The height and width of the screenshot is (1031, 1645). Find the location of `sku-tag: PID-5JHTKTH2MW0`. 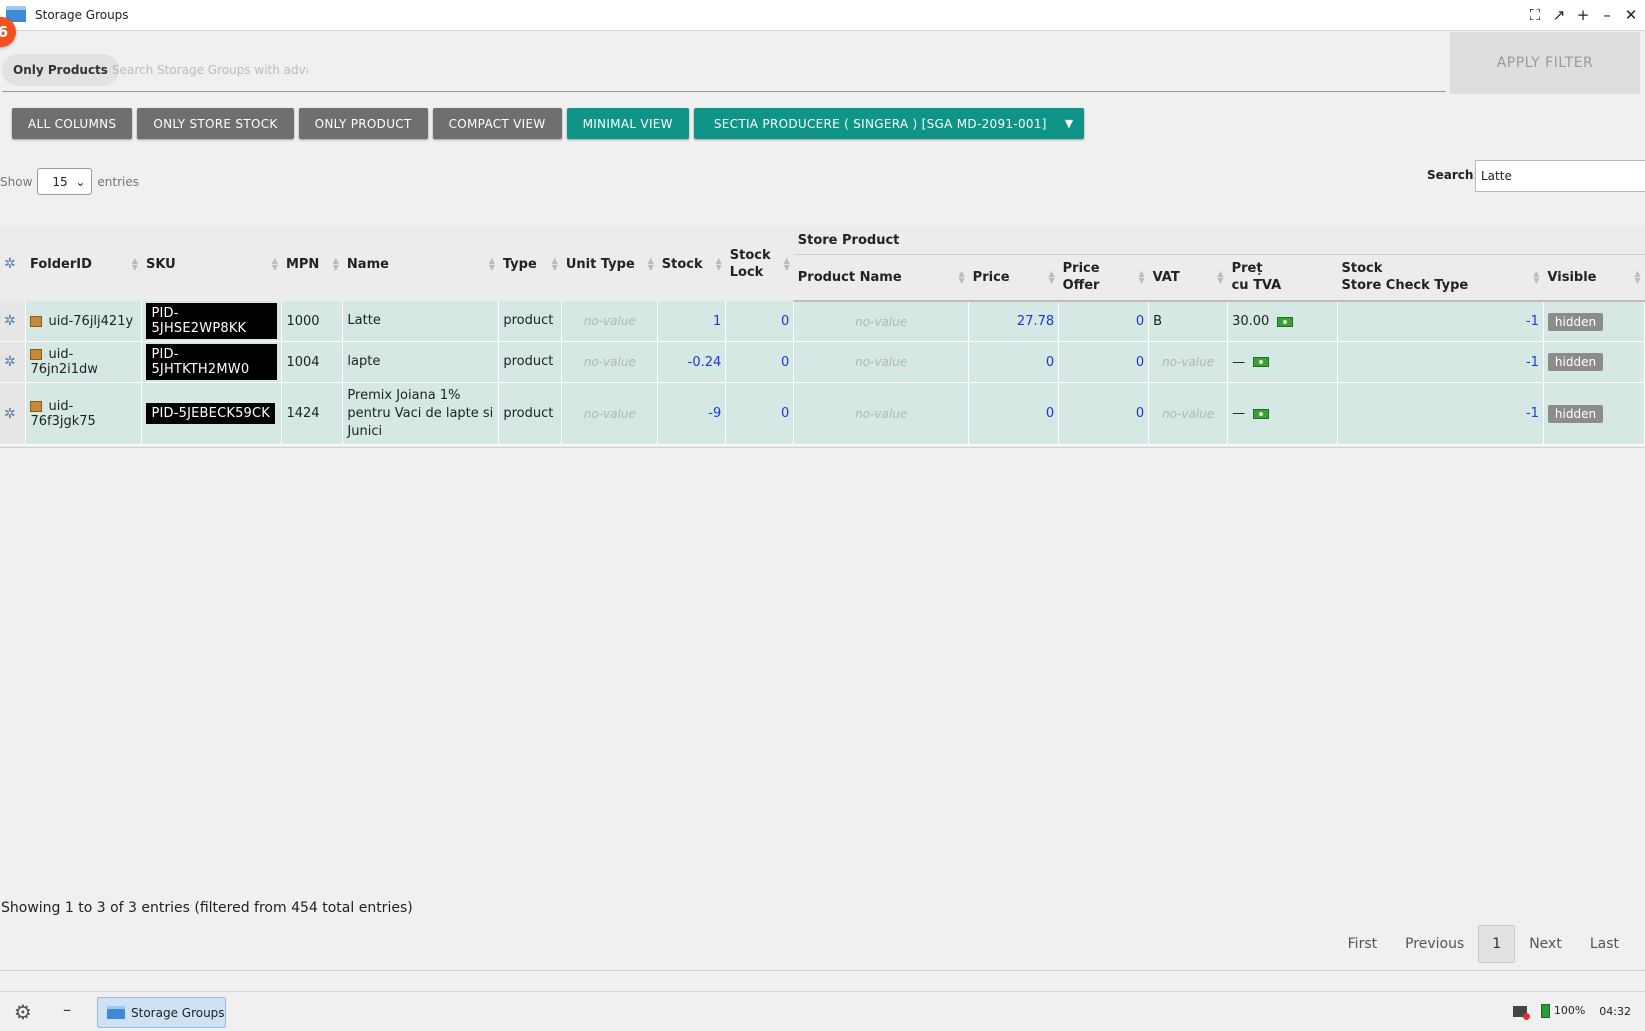

sku-tag: PID-5JHTKTH2MW0 is located at coordinates (212, 362).